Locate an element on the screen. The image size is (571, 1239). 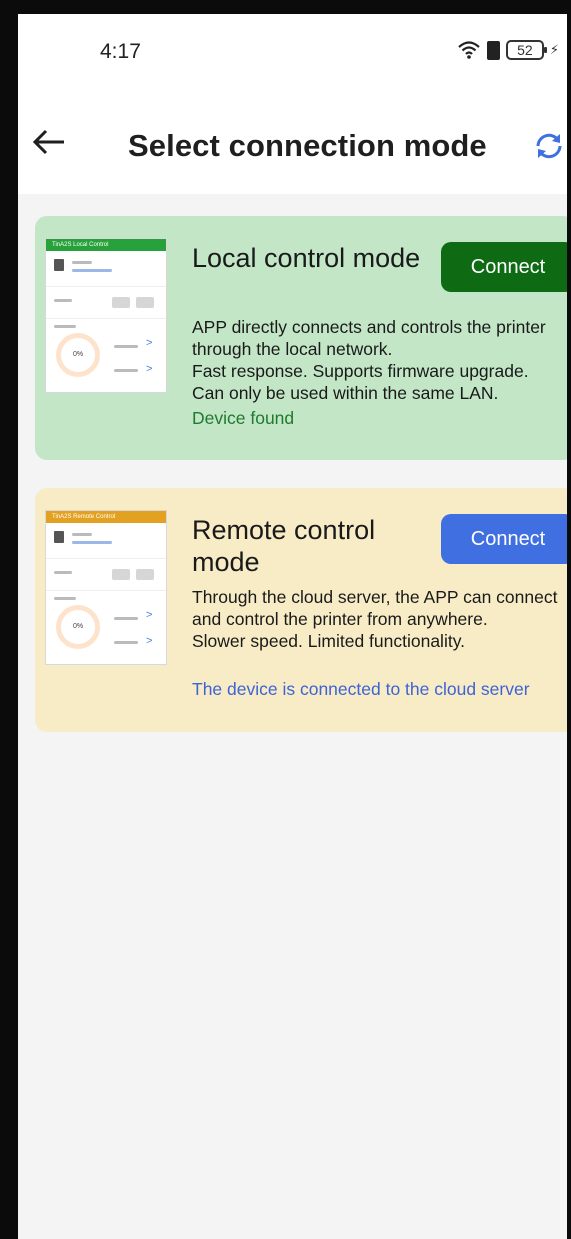
app-header: Select connection mode is located at coordinates (294, 144).